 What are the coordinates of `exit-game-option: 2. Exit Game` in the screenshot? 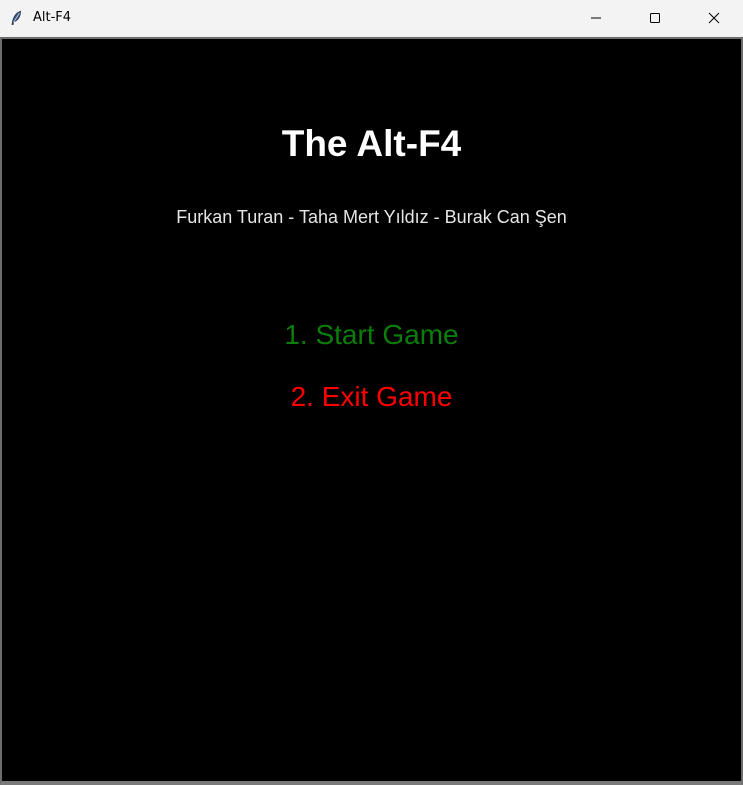 It's located at (371, 397).